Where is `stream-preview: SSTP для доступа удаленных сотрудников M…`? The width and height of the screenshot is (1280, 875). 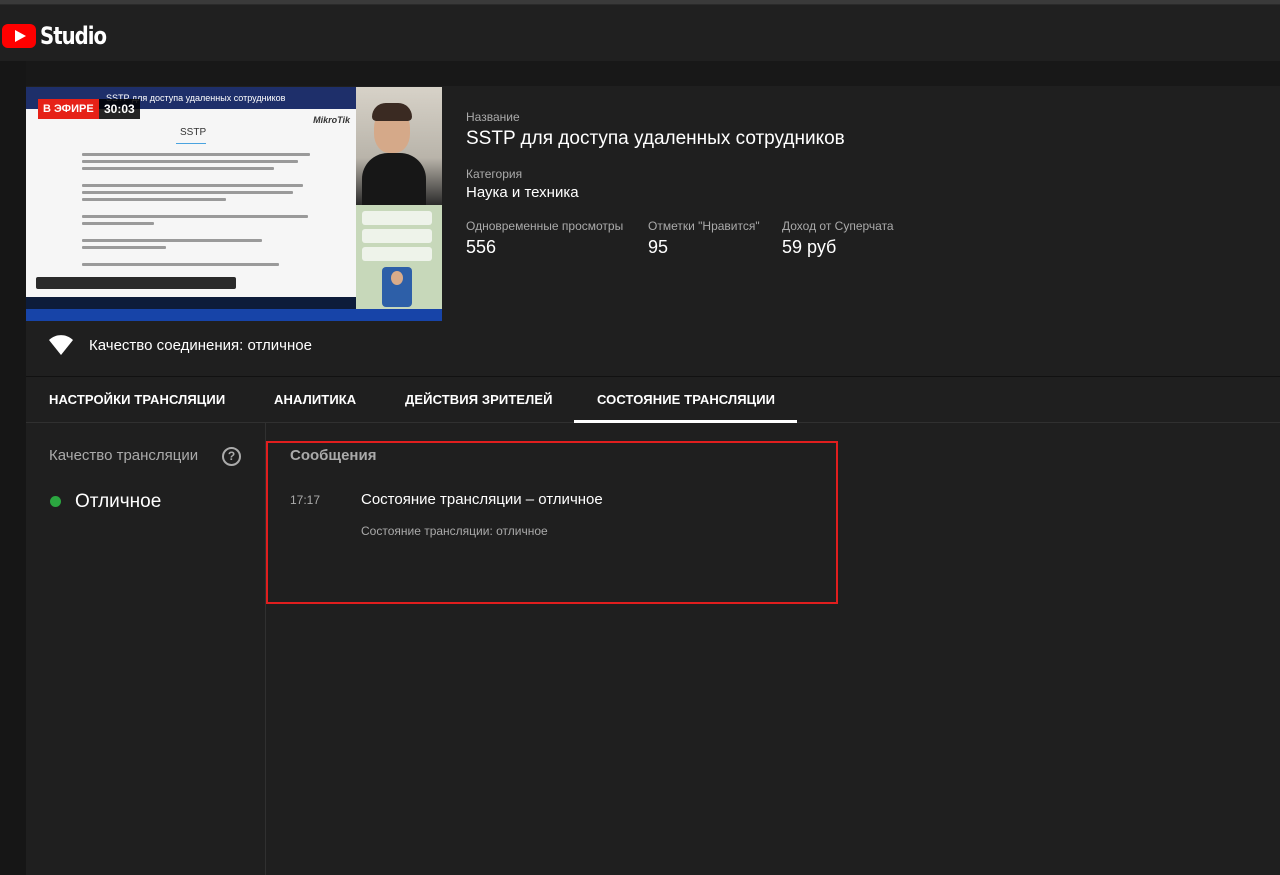
stream-preview: SSTP для доступа удаленных сотрудников M… is located at coordinates (234, 204).